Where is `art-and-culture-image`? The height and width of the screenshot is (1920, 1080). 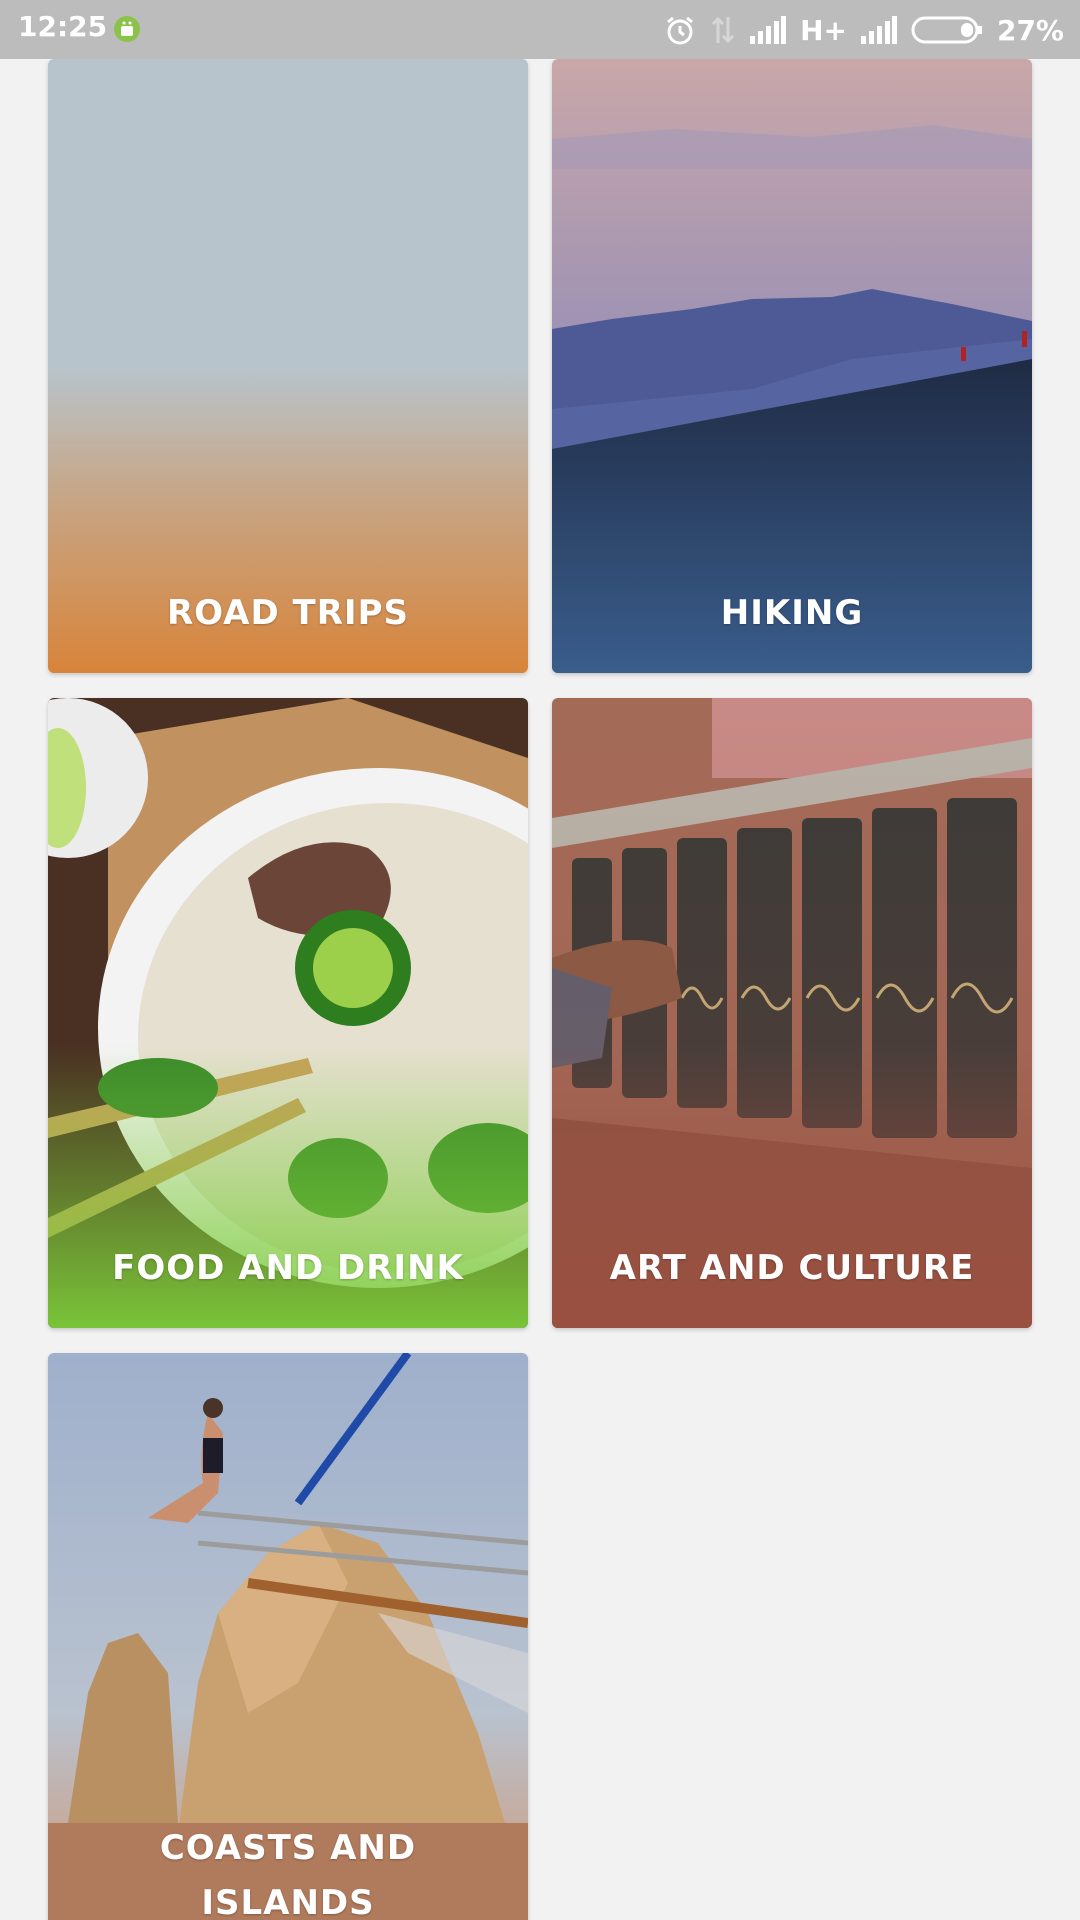
art-and-culture-image is located at coordinates (792, 1013).